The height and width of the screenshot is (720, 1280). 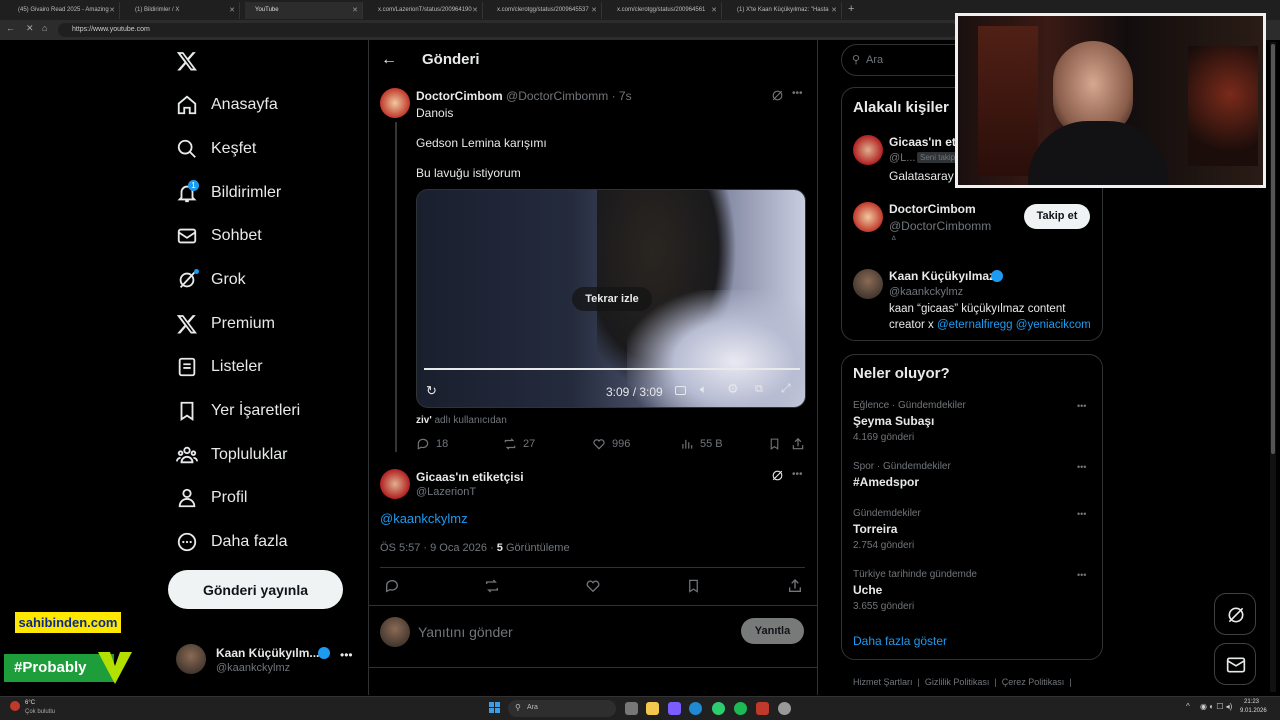 I want to click on nav-item-grok: Grok, so click(x=211, y=280).